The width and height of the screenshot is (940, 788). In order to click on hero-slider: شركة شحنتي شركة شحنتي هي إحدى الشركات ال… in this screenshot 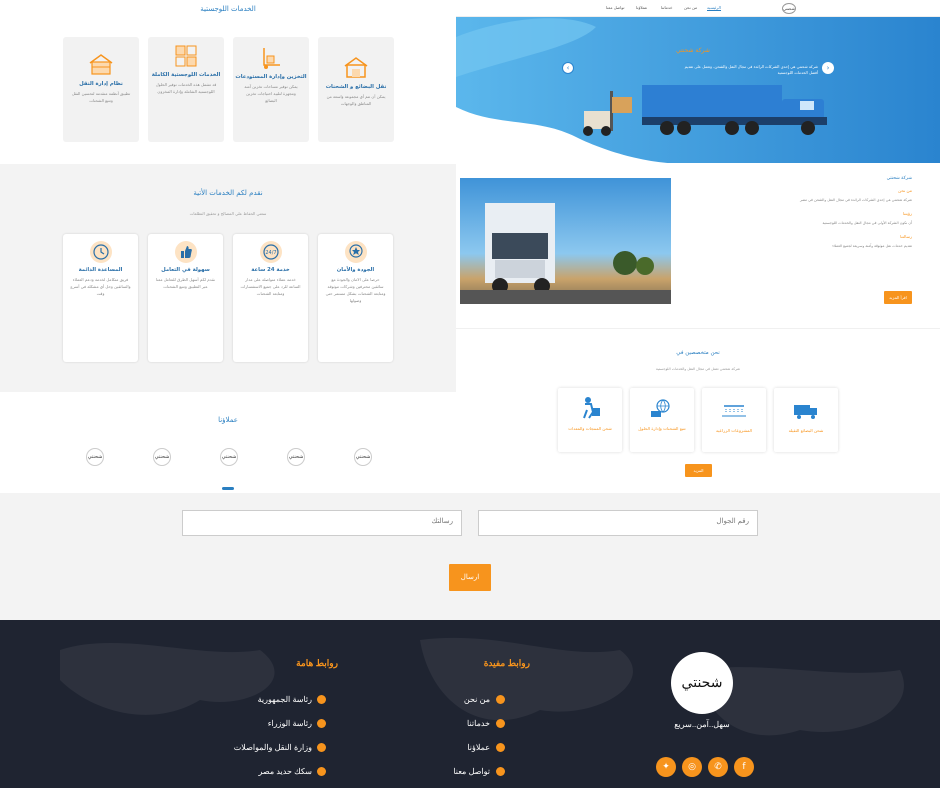, I will do `click(698, 90)`.